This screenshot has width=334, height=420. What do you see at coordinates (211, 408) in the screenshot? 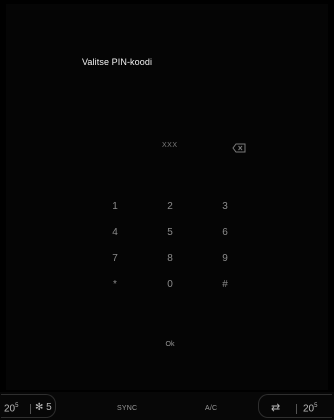
I see `ac-button: A/C` at bounding box center [211, 408].